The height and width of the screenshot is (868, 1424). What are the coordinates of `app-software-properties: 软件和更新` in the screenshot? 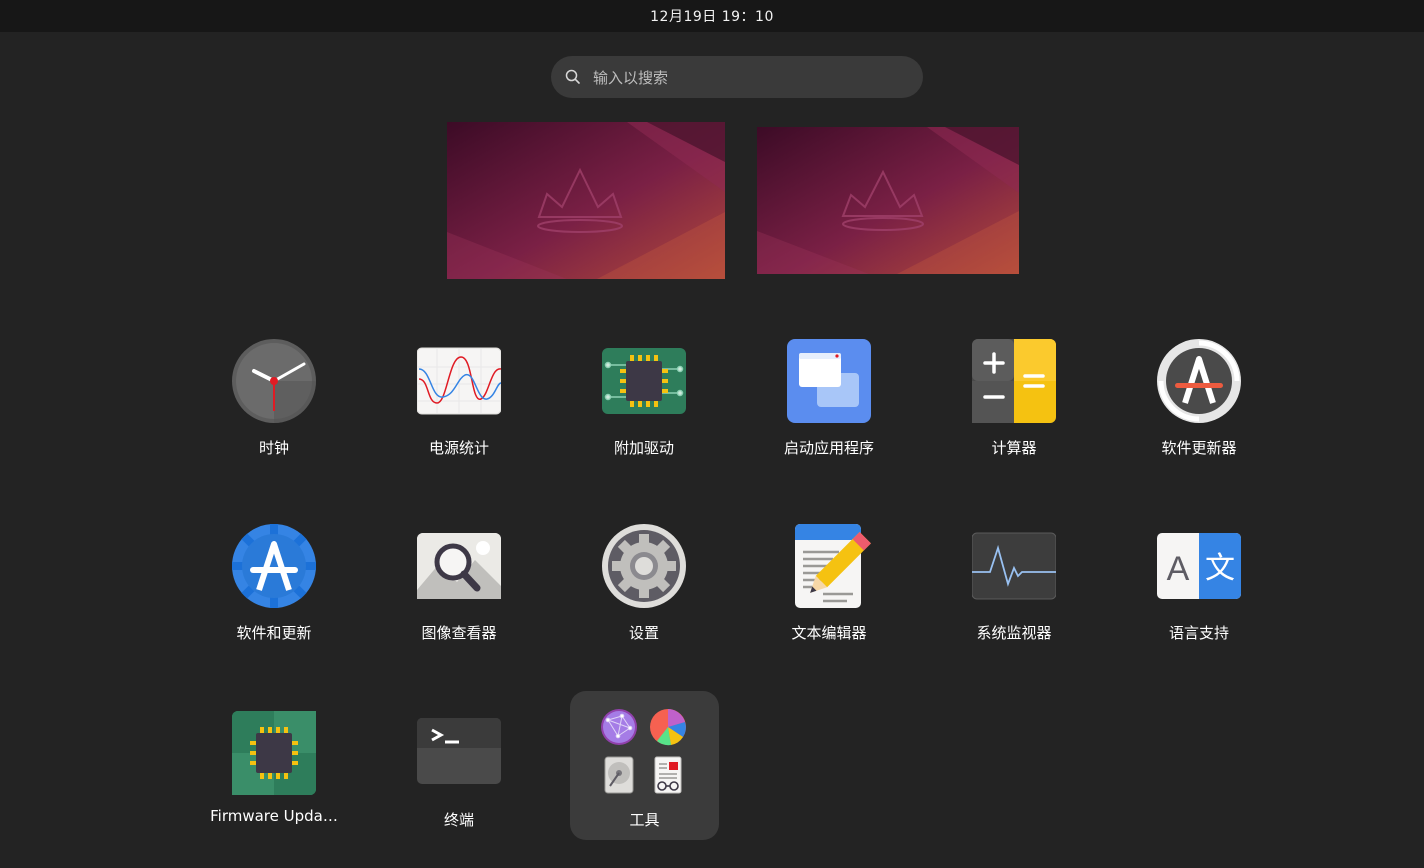 It's located at (274, 594).